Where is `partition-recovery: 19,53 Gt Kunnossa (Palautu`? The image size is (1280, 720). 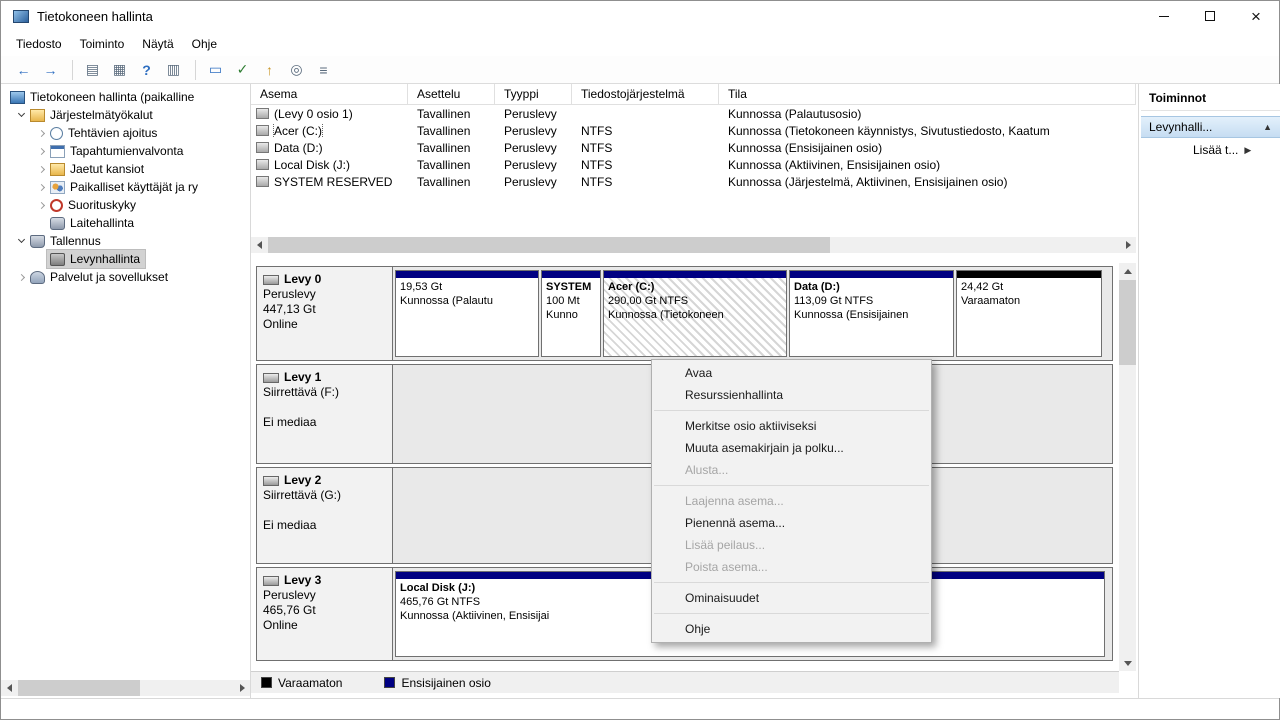
partition-recovery: 19,53 Gt Kunnossa (Palautu is located at coordinates (467, 313).